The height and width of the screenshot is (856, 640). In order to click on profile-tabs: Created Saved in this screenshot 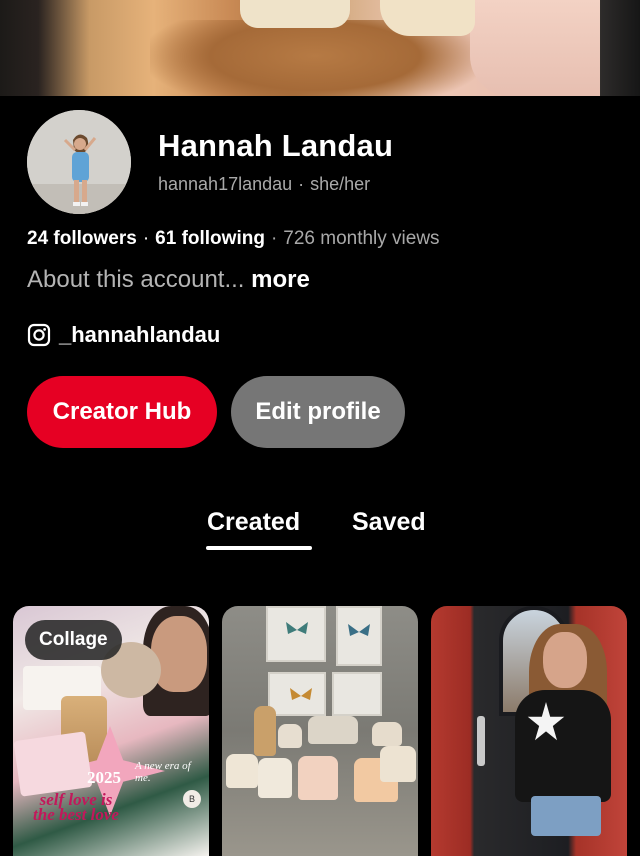, I will do `click(320, 532)`.